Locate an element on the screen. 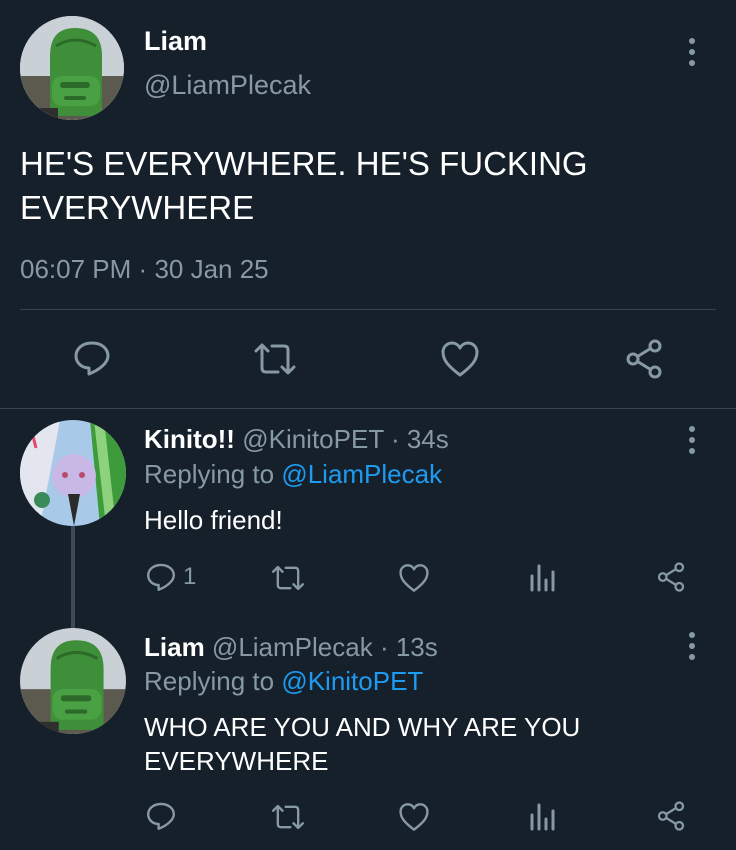 This screenshot has height=850, width=736. author-handle: @KinitoPET is located at coordinates (313, 439).